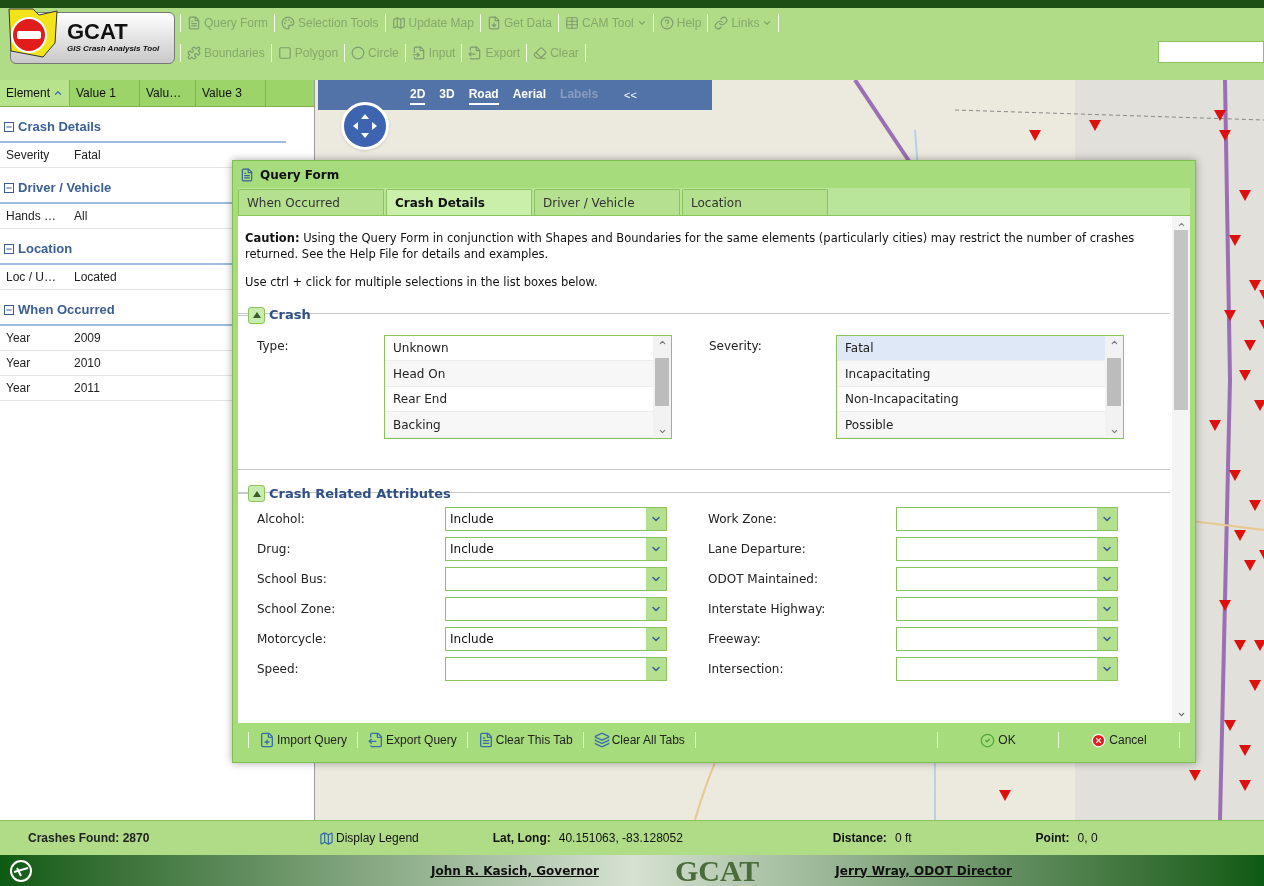 This screenshot has height=886, width=1264. Describe the element at coordinates (515, 870) in the screenshot. I see `governor-link: John R. Kasich, Governor` at that location.